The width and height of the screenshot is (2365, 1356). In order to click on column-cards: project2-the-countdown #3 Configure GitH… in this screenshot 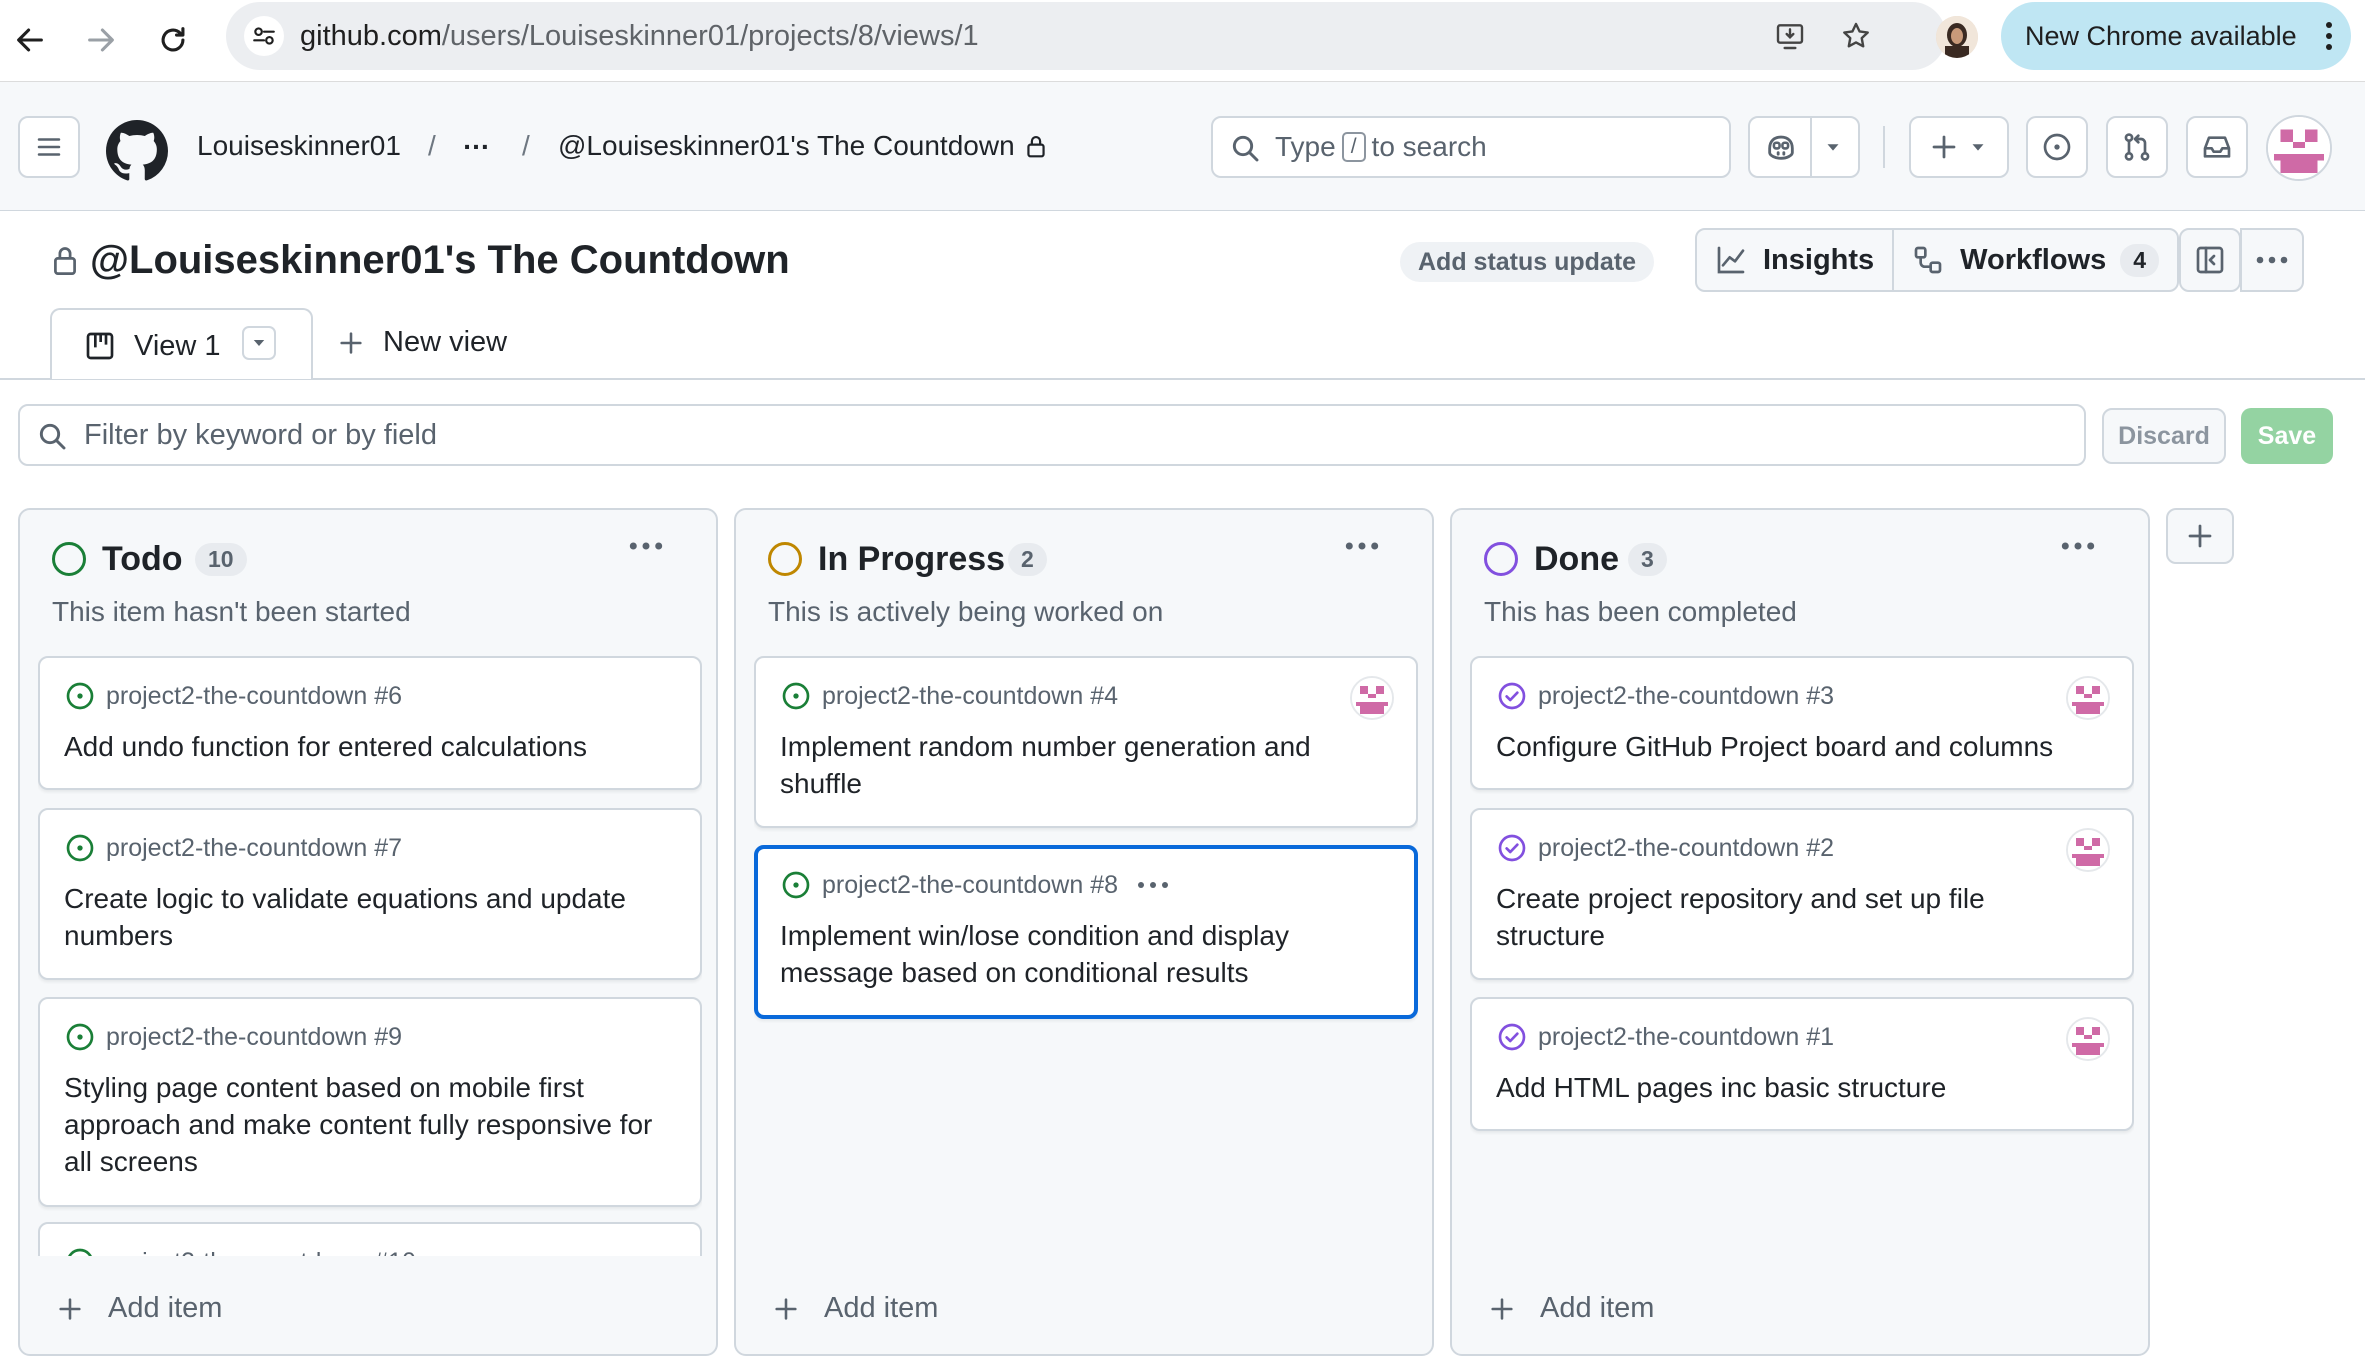, I will do `click(1802, 956)`.